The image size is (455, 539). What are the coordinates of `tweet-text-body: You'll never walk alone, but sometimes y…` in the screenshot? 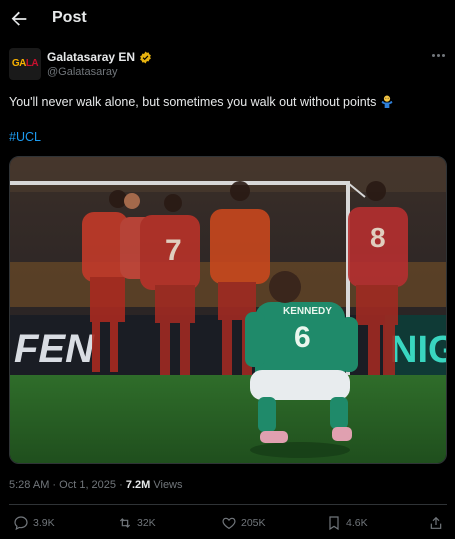 It's located at (193, 102).